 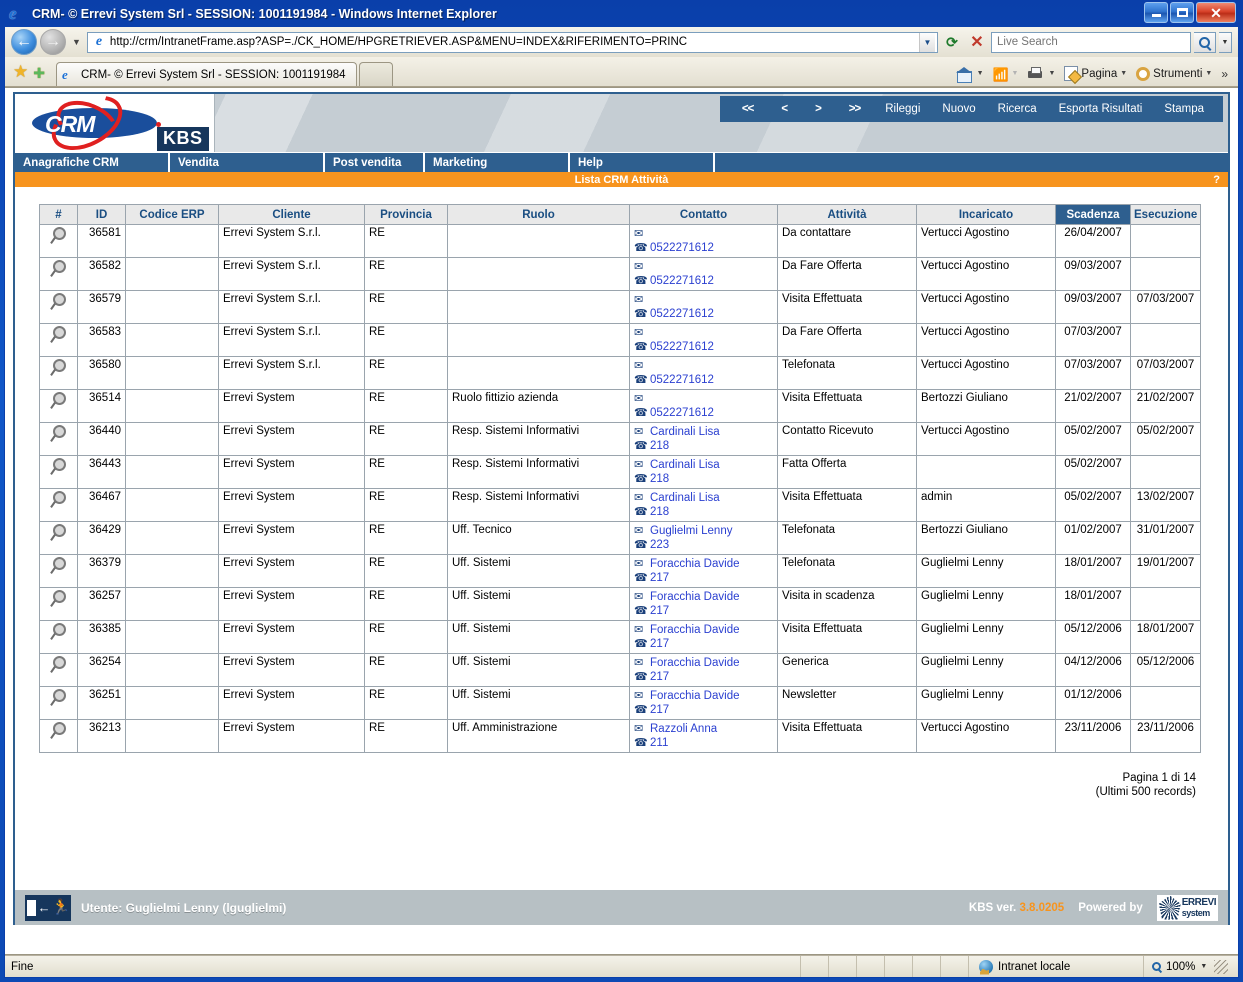 I want to click on contact-email-line: ✉ Razzoli Anna, so click(x=703, y=729).